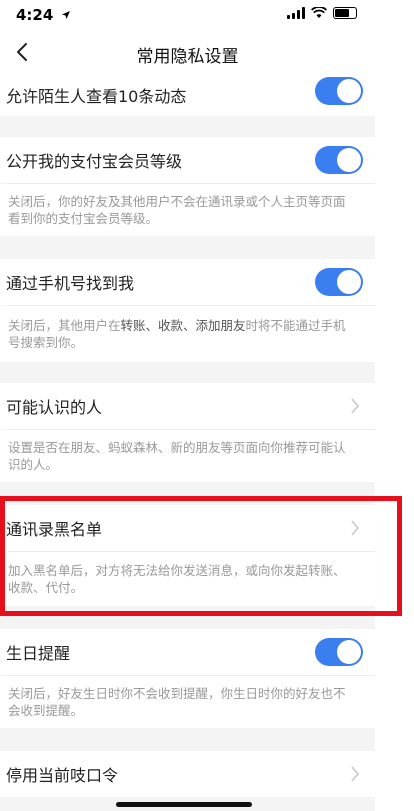  I want to click on birthday-row: 生日提醒, so click(187, 652).